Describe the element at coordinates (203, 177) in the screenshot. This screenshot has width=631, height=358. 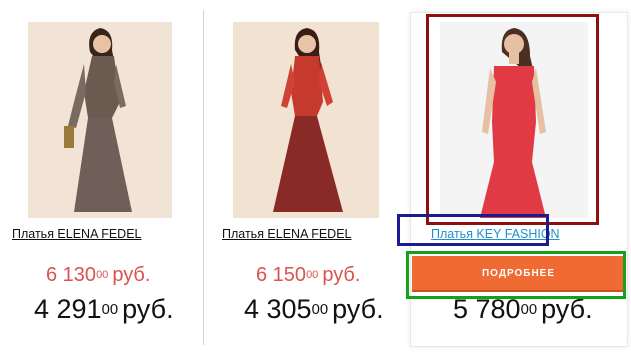
I see `product-divider` at that location.